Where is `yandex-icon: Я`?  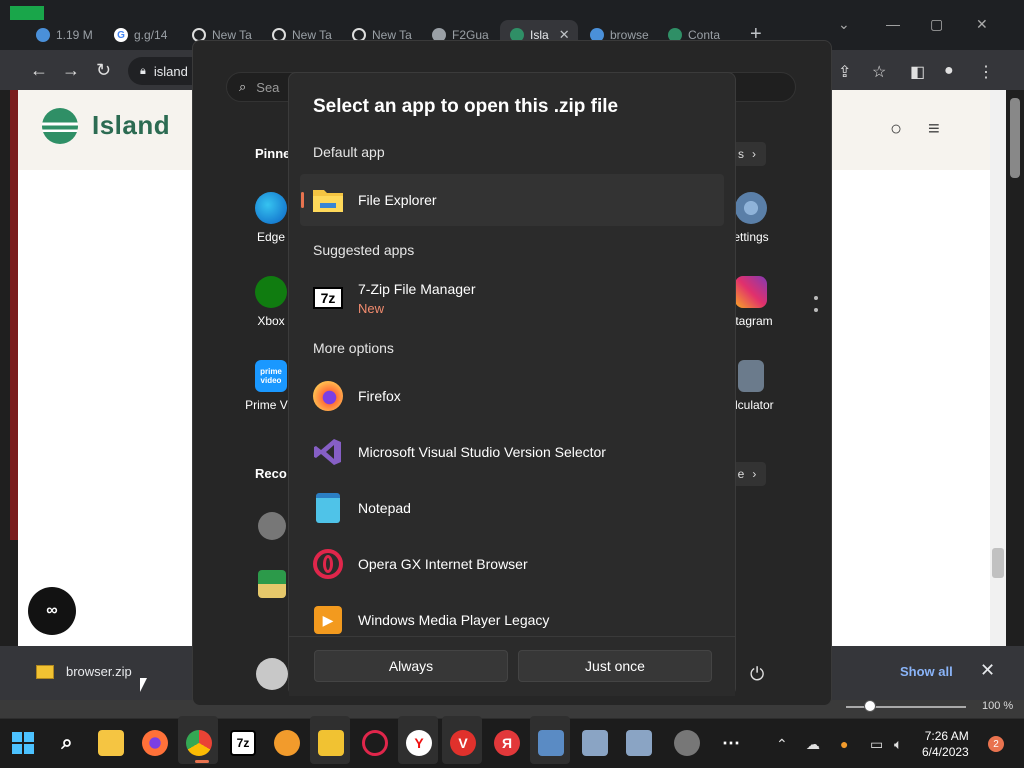 yandex-icon: Я is located at coordinates (507, 743).